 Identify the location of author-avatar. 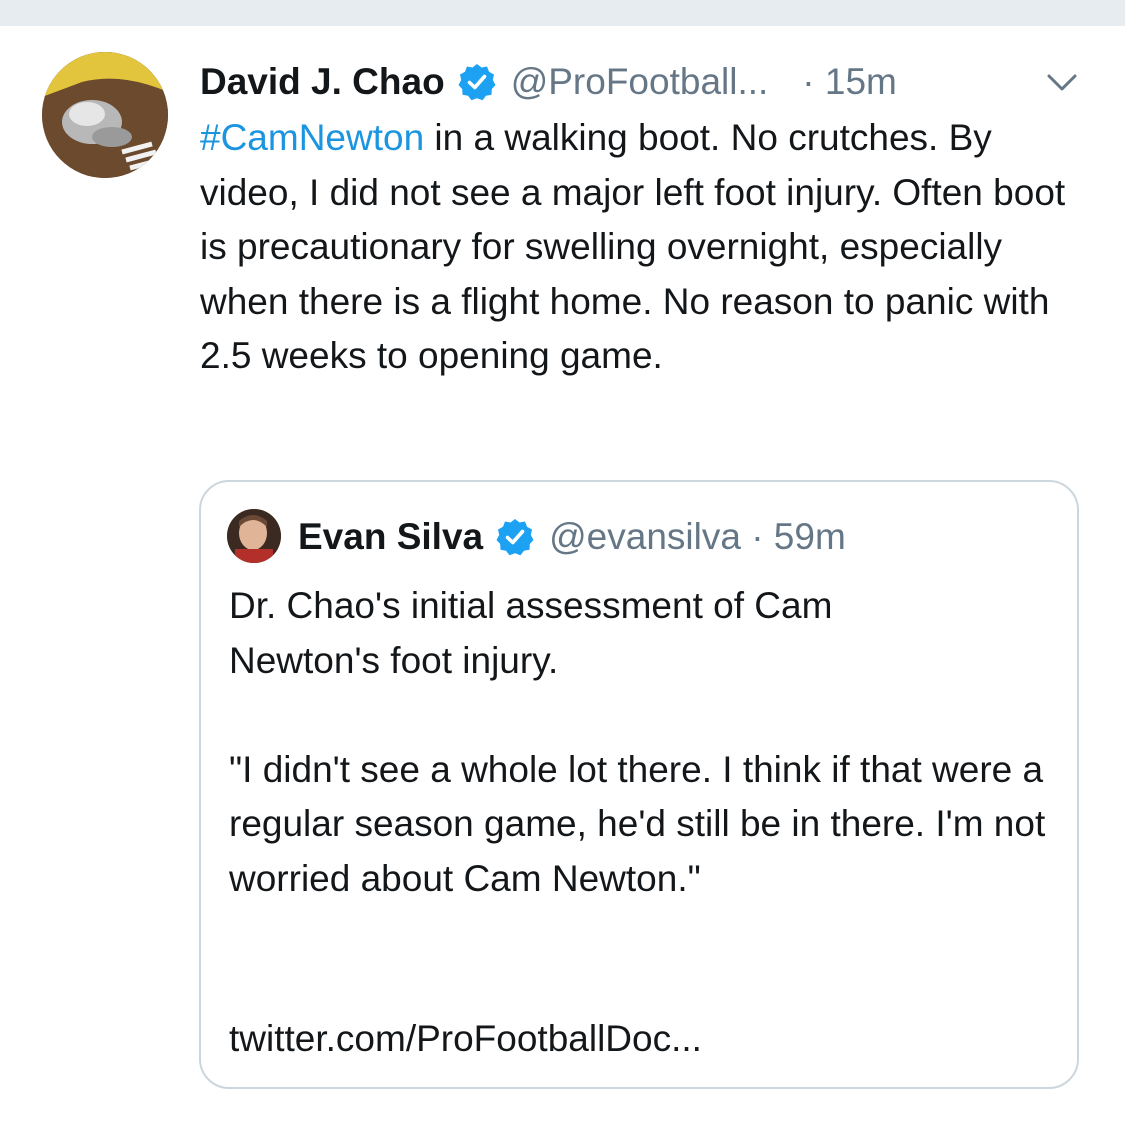
(105, 115).